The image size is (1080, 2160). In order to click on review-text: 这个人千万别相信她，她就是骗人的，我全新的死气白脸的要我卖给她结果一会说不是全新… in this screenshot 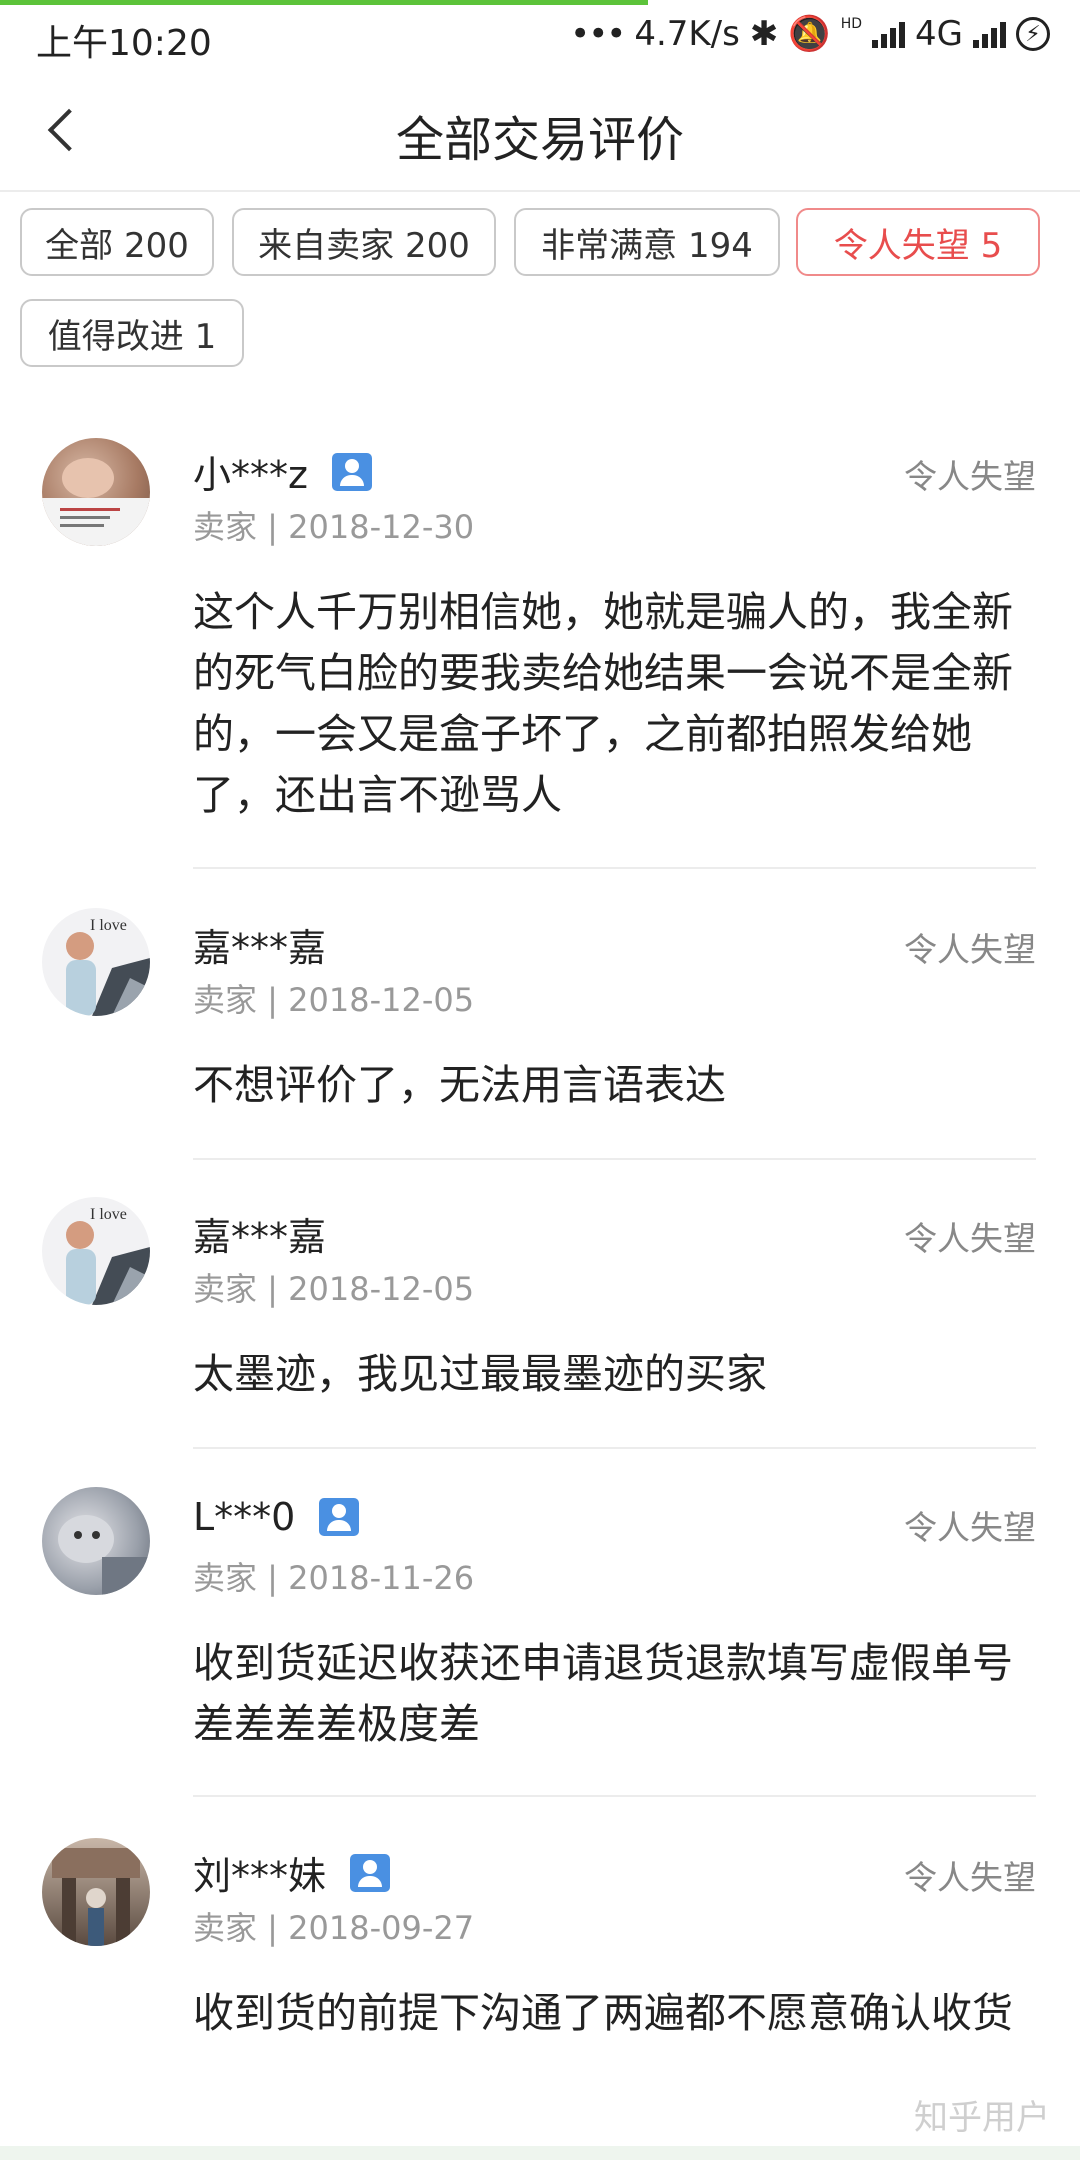, I will do `click(603, 703)`.